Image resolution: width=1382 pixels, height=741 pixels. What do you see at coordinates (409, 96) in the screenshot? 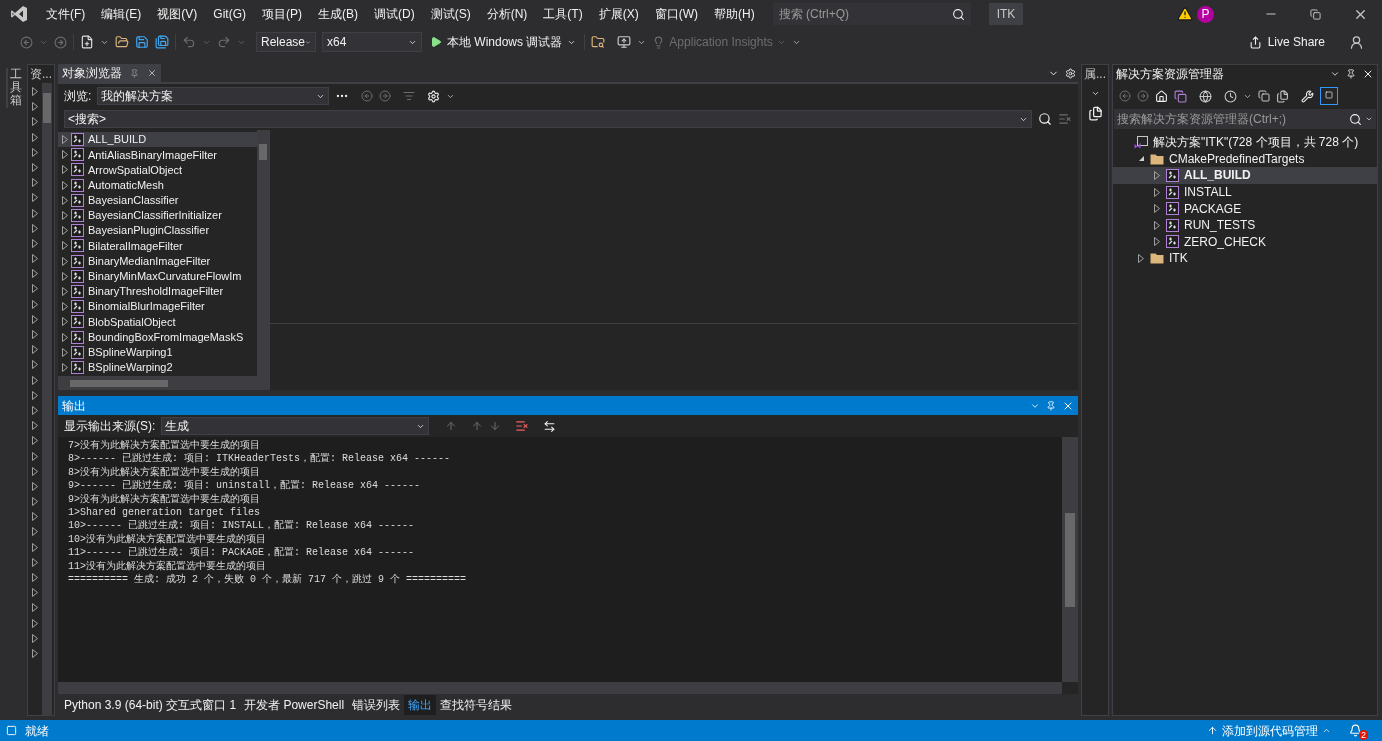
I see `filter-icon` at bounding box center [409, 96].